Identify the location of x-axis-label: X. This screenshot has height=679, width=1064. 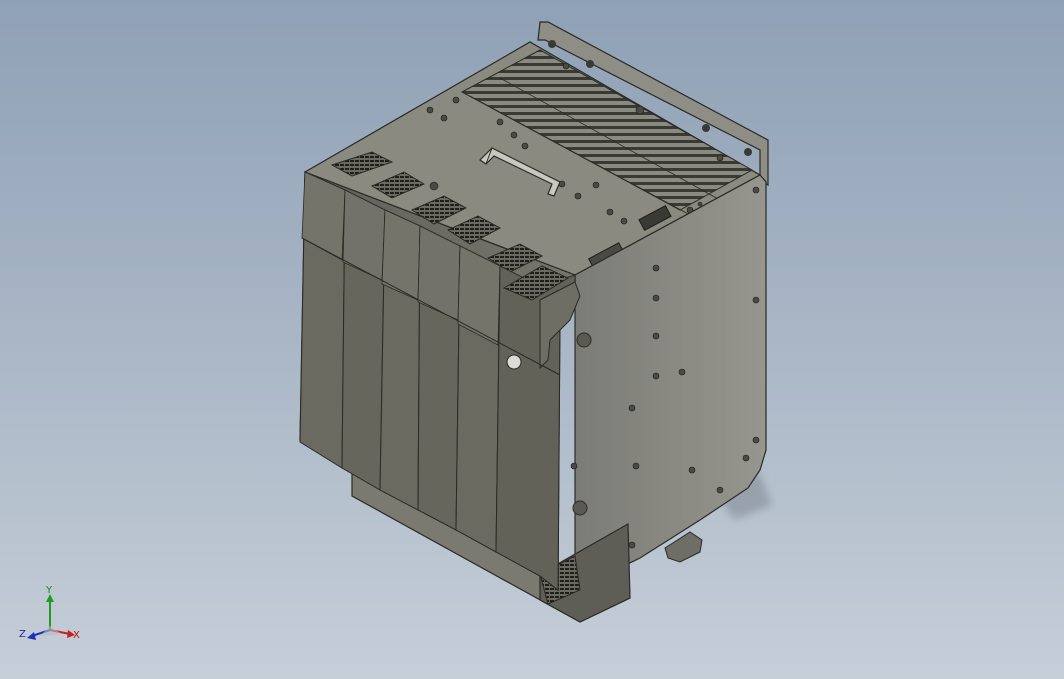
(76, 635).